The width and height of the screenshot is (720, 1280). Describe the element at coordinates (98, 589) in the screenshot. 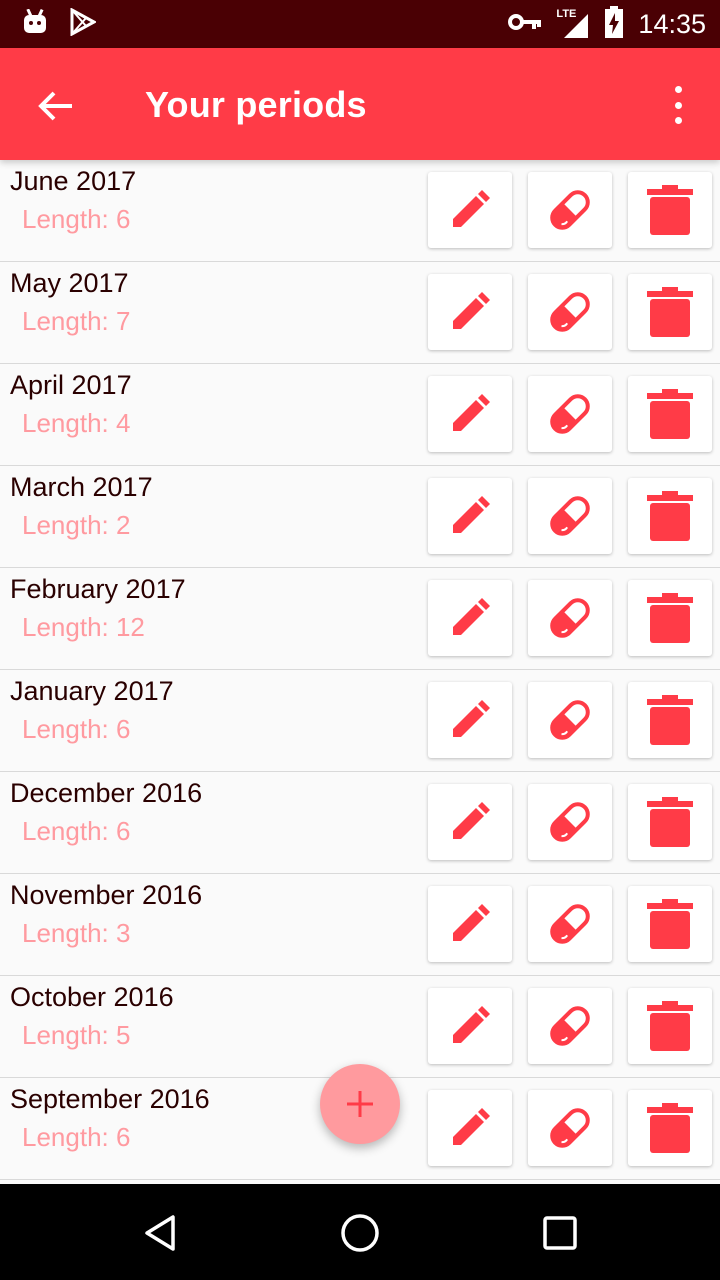

I see `period-month: February 2017` at that location.